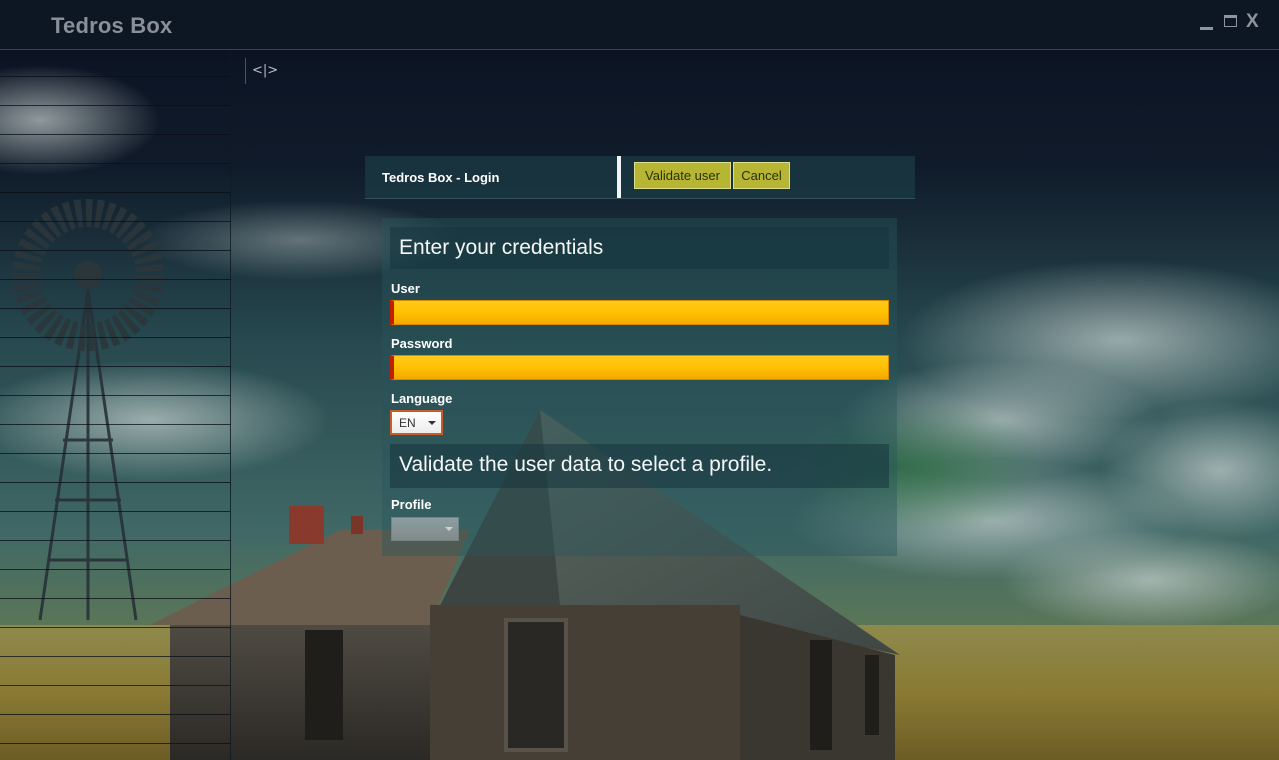 The image size is (1279, 760). I want to click on user-label: User, so click(405, 288).